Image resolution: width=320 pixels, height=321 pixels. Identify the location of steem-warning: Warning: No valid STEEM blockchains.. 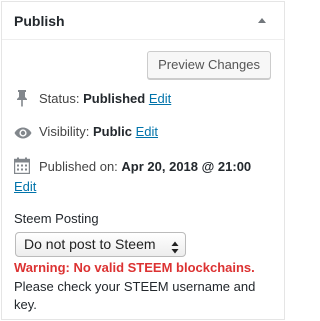
(134, 267).